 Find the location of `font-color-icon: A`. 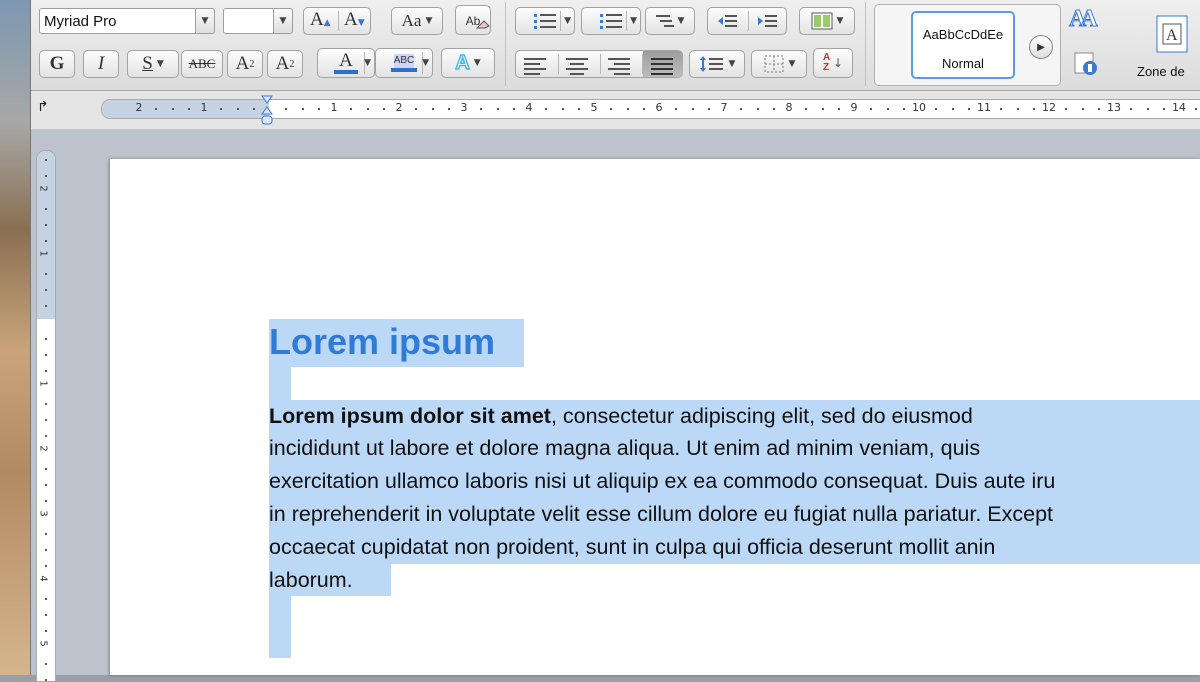

font-color-icon: A is located at coordinates (346, 62).